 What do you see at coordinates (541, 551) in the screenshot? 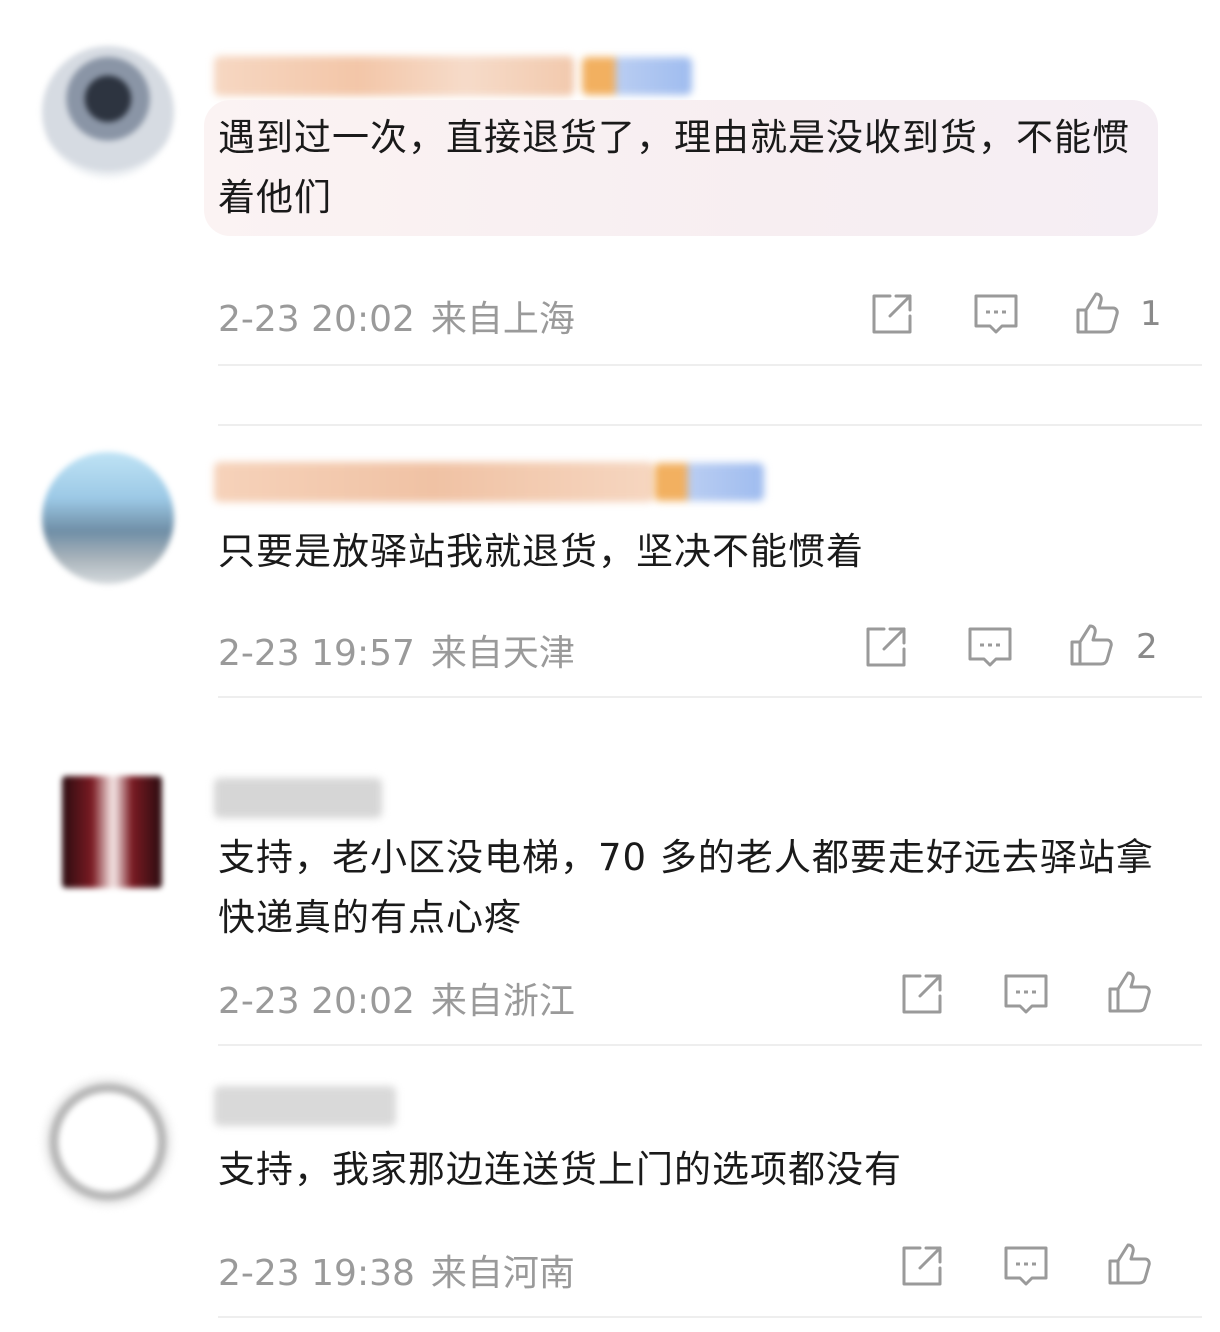
I see `comment-text: 只要是放驿站我就退货，坚决不能惯着` at bounding box center [541, 551].